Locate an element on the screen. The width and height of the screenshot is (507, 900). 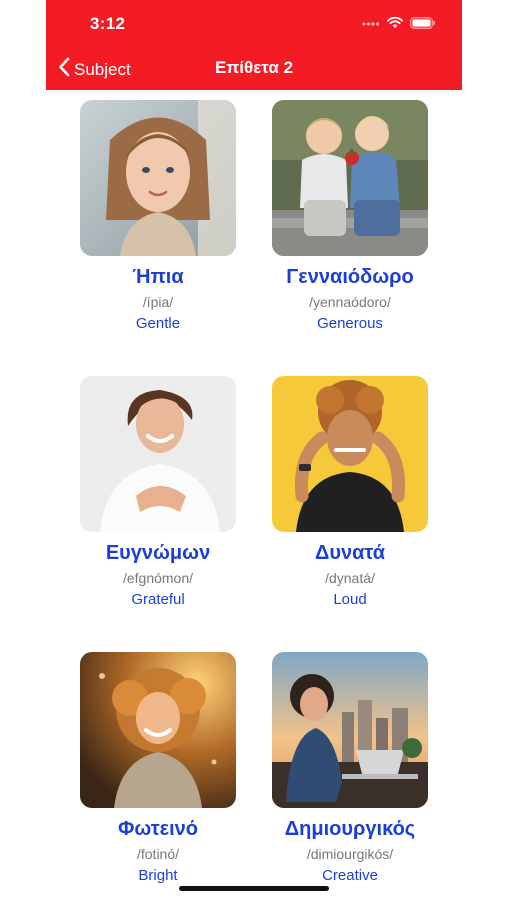
word-card-loud: Δυνατά /dynatá/ Loud is located at coordinates (350, 492).